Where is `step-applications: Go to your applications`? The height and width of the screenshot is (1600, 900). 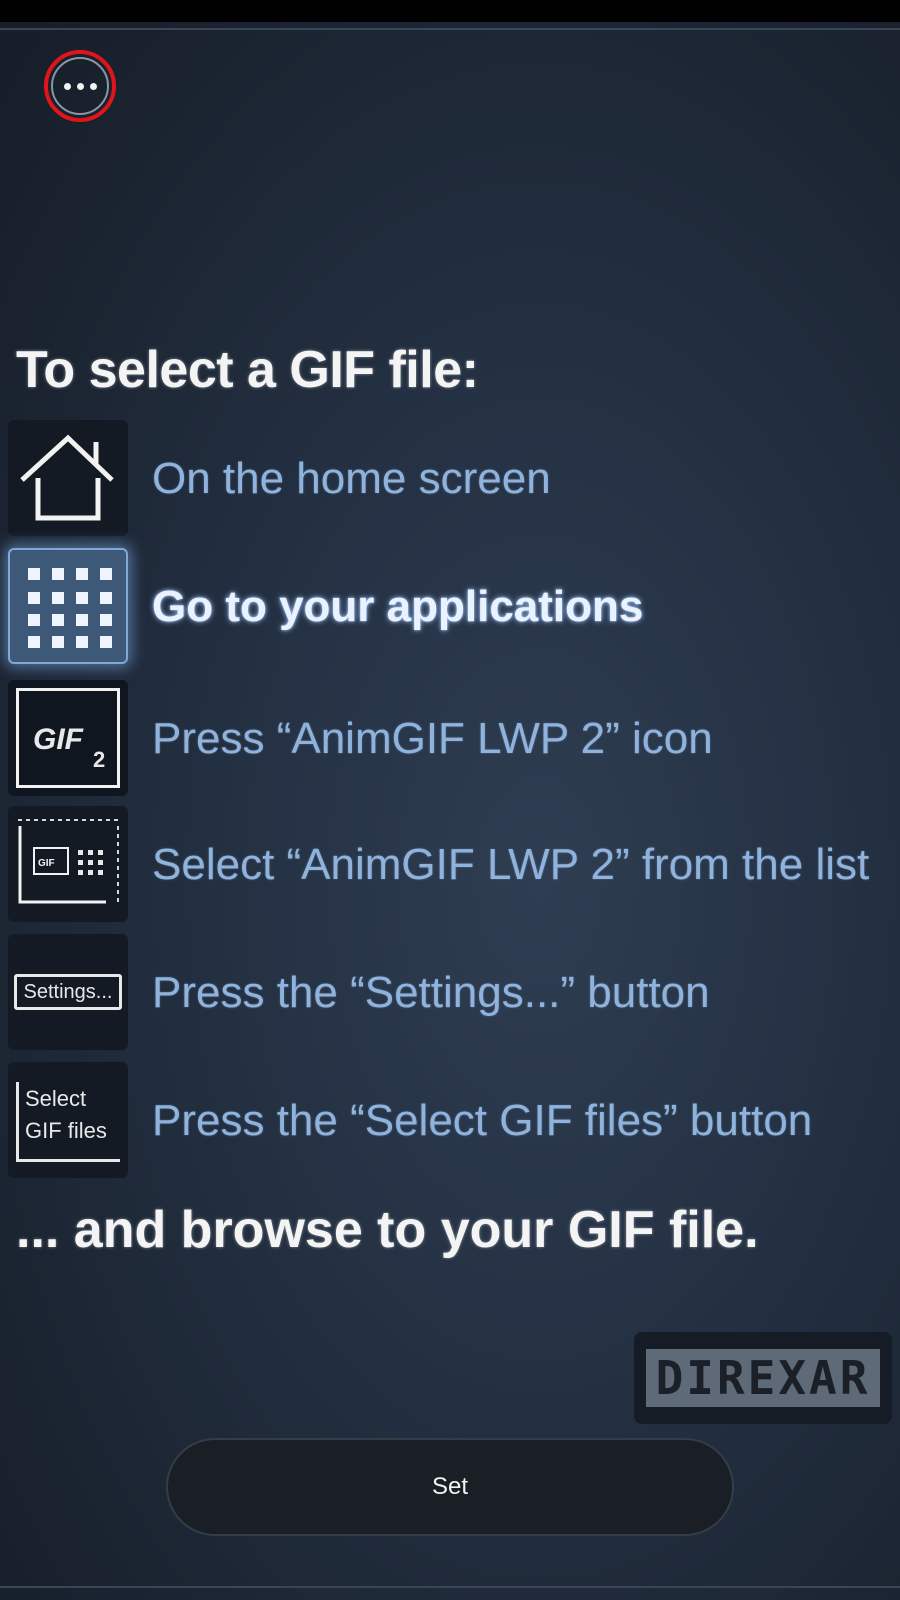
step-applications: Go to your applications is located at coordinates (448, 607).